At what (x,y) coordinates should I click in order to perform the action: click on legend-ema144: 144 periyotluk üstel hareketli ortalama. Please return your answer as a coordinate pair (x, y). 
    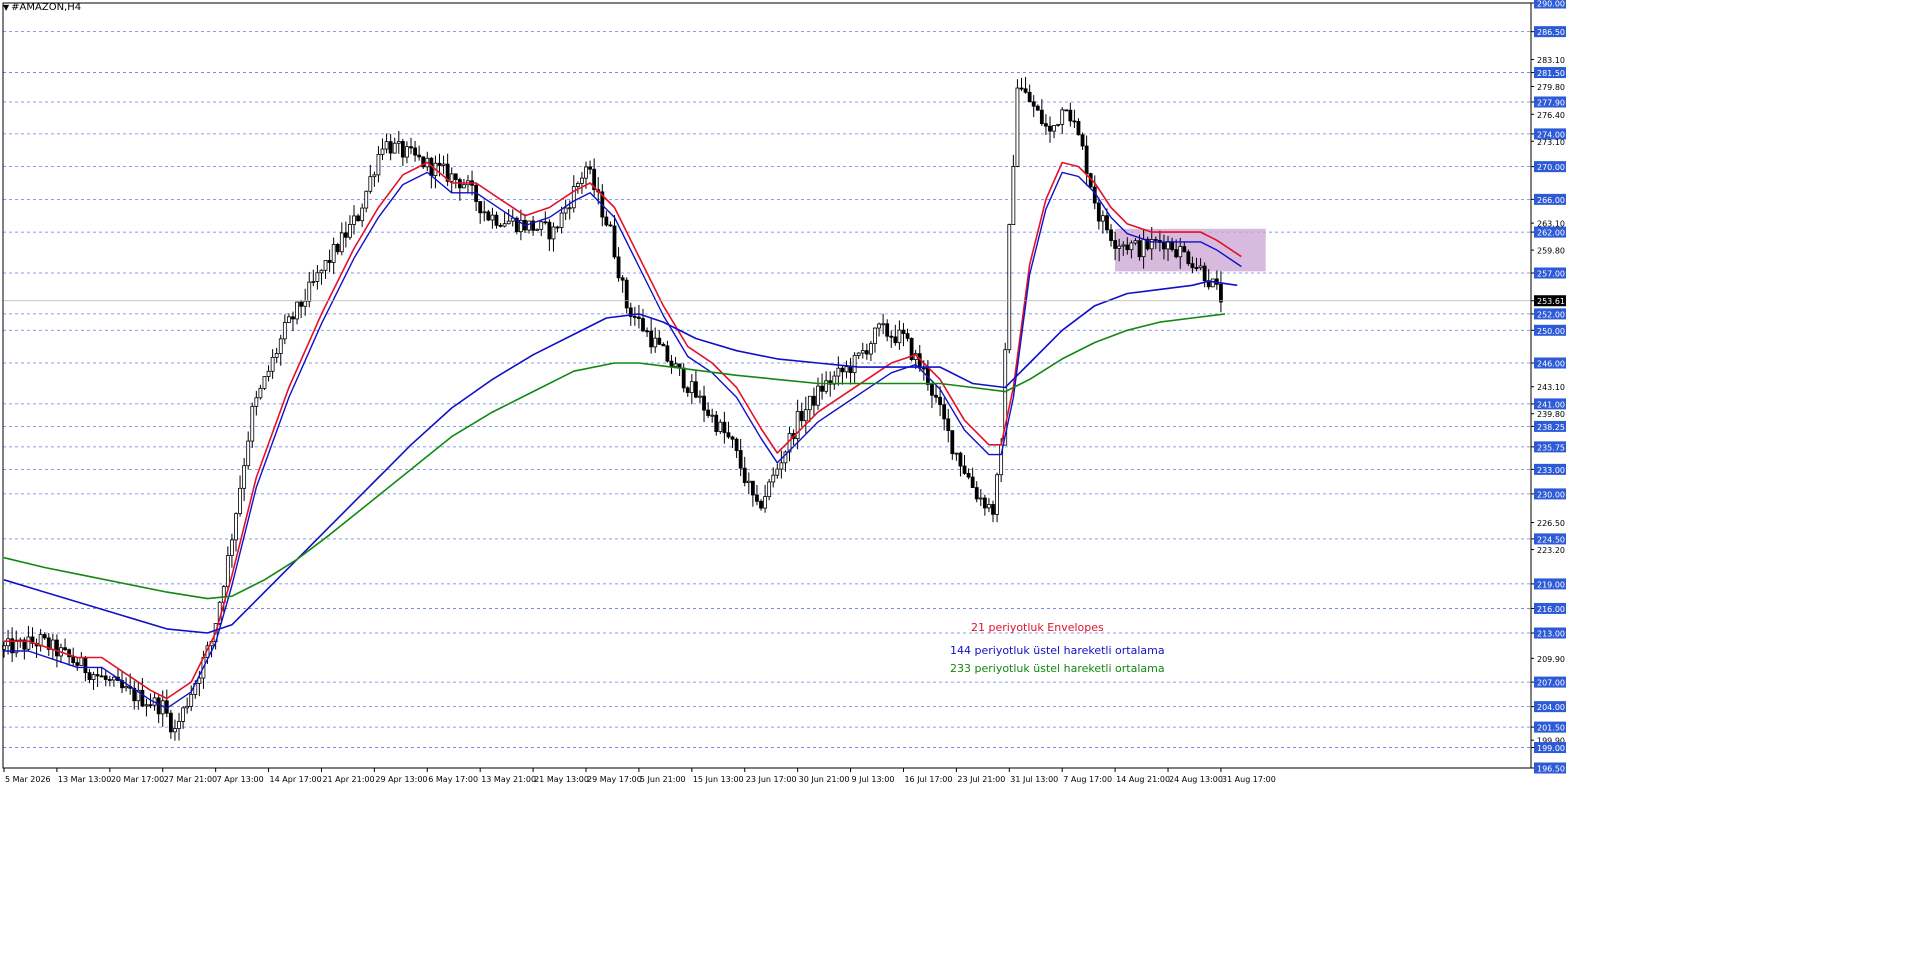
    Looking at the image, I should click on (1057, 650).